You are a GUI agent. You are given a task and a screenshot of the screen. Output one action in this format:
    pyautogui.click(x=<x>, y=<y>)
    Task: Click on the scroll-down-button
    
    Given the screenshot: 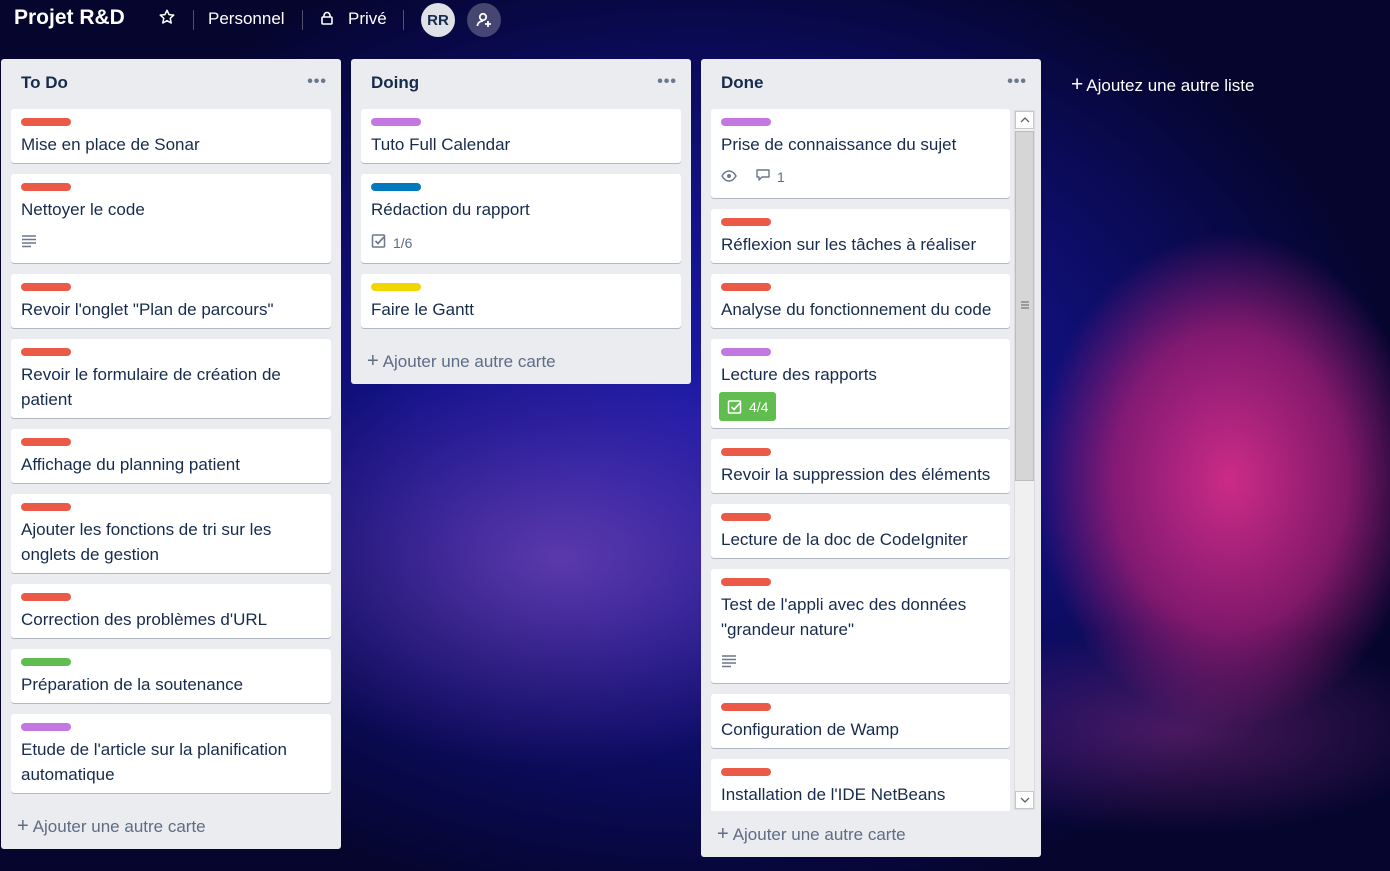 What is the action you would take?
    pyautogui.click(x=1024, y=800)
    